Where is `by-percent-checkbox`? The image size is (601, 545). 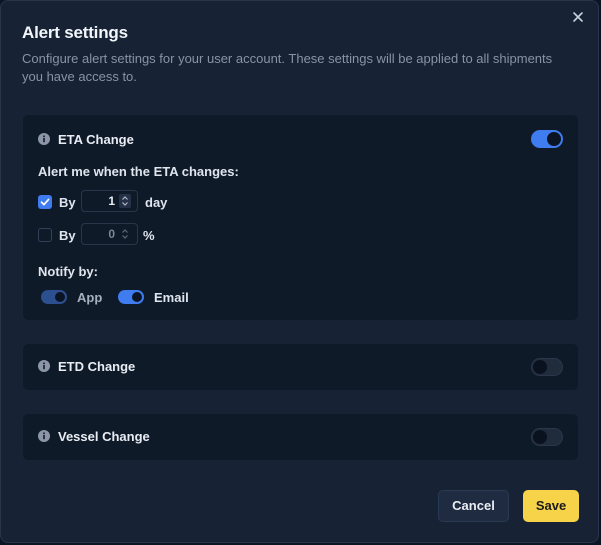 by-percent-checkbox is located at coordinates (45, 235).